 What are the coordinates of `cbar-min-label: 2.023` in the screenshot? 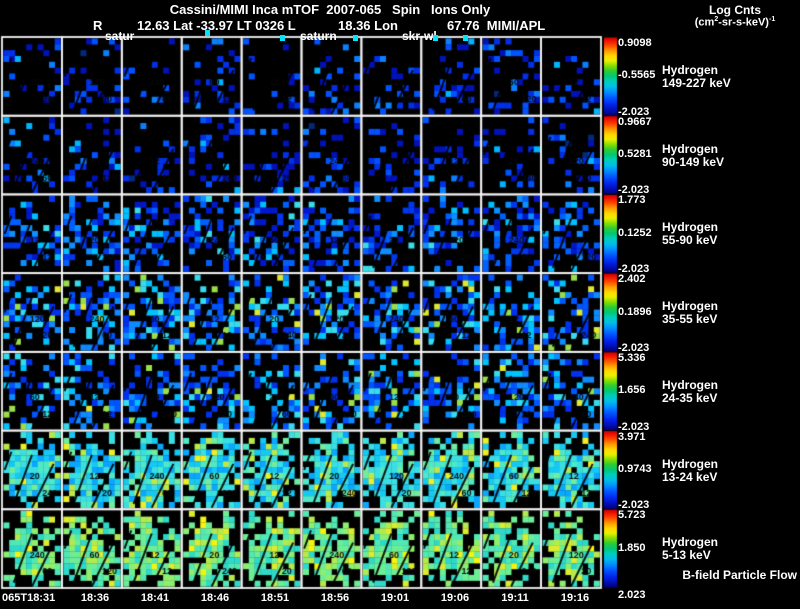 It's located at (632, 595).